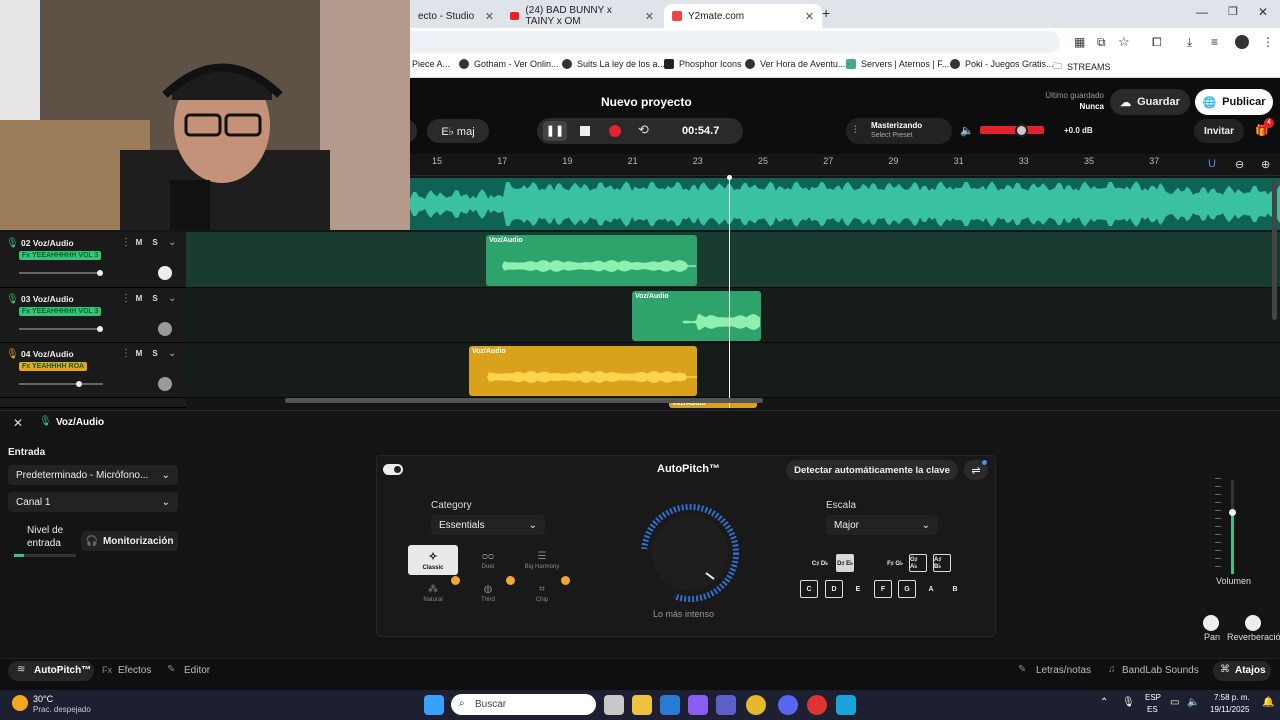  I want to click on app-icon, so click(817, 705).